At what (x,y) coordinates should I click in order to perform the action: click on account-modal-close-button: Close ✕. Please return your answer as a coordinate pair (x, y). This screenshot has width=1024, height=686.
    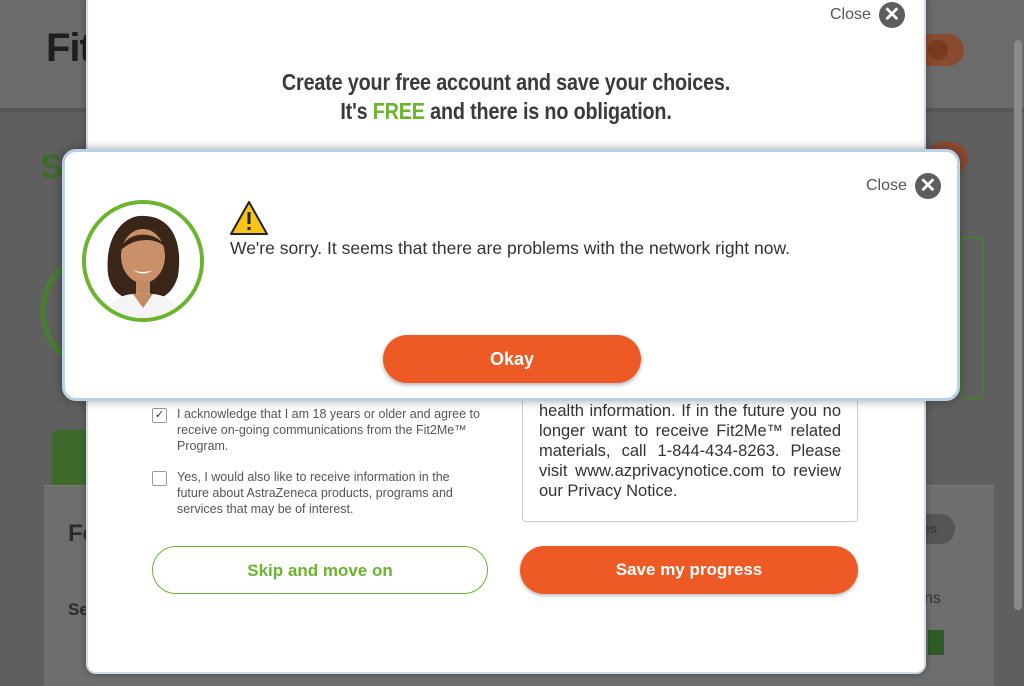
    Looking at the image, I should click on (867, 15).